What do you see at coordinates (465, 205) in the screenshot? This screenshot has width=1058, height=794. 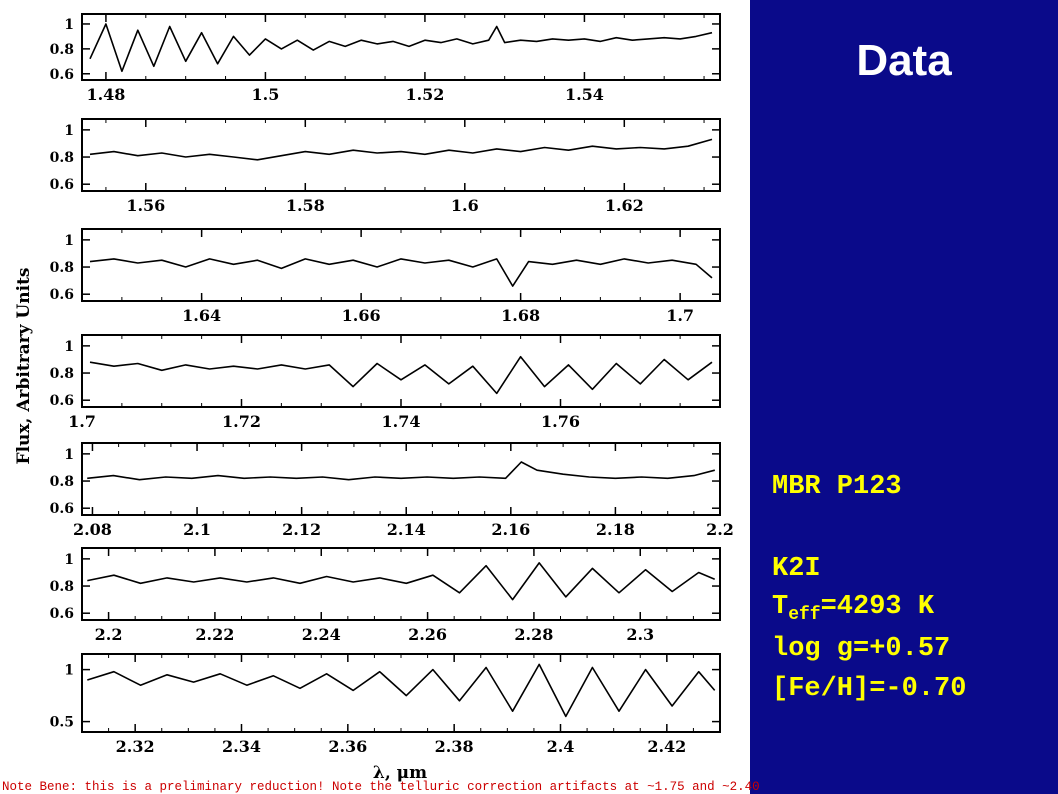 I see `x-tick-label: 1.6` at bounding box center [465, 205].